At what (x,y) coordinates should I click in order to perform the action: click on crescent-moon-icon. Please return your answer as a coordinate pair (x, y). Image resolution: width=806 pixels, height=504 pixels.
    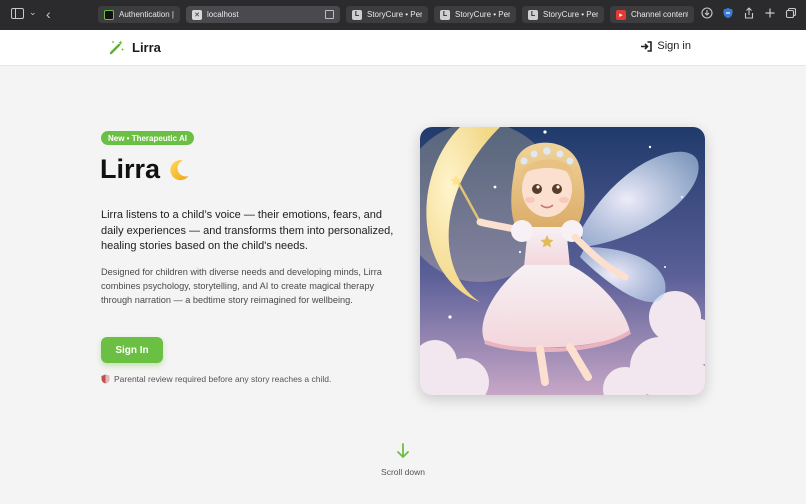
    Looking at the image, I should click on (179, 169).